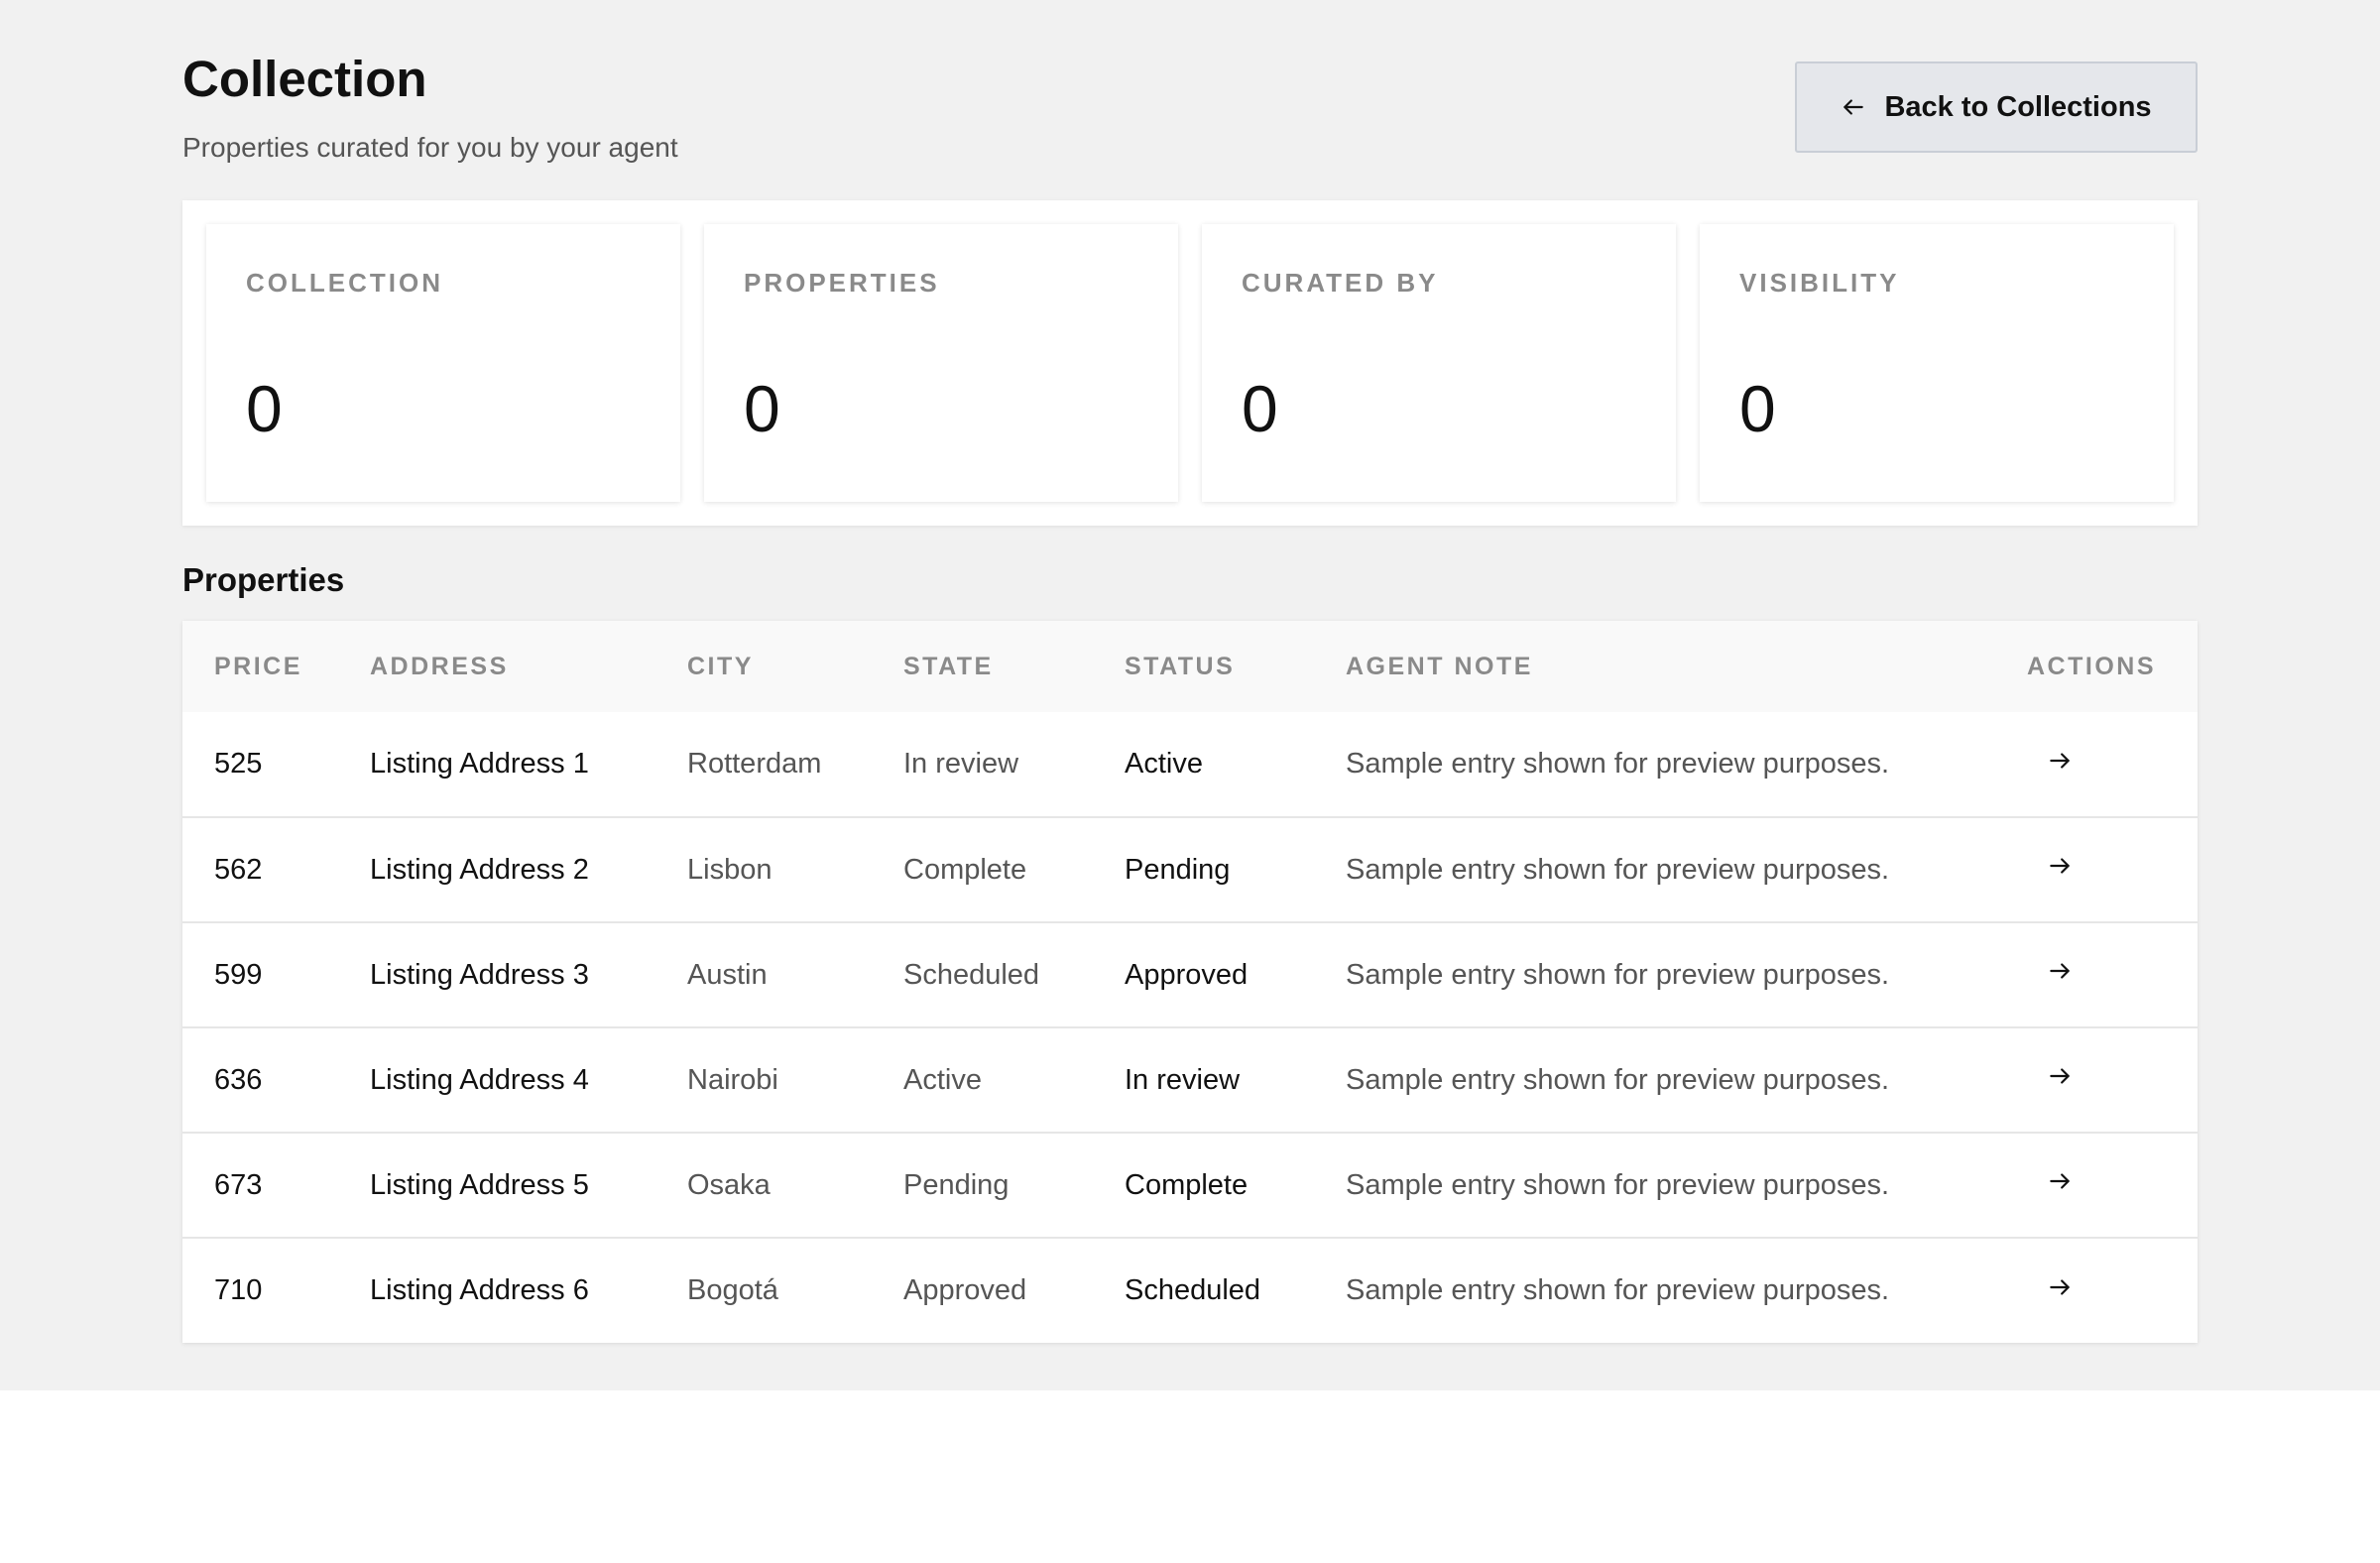  Describe the element at coordinates (727, 974) in the screenshot. I see `cell-city: Austin` at that location.